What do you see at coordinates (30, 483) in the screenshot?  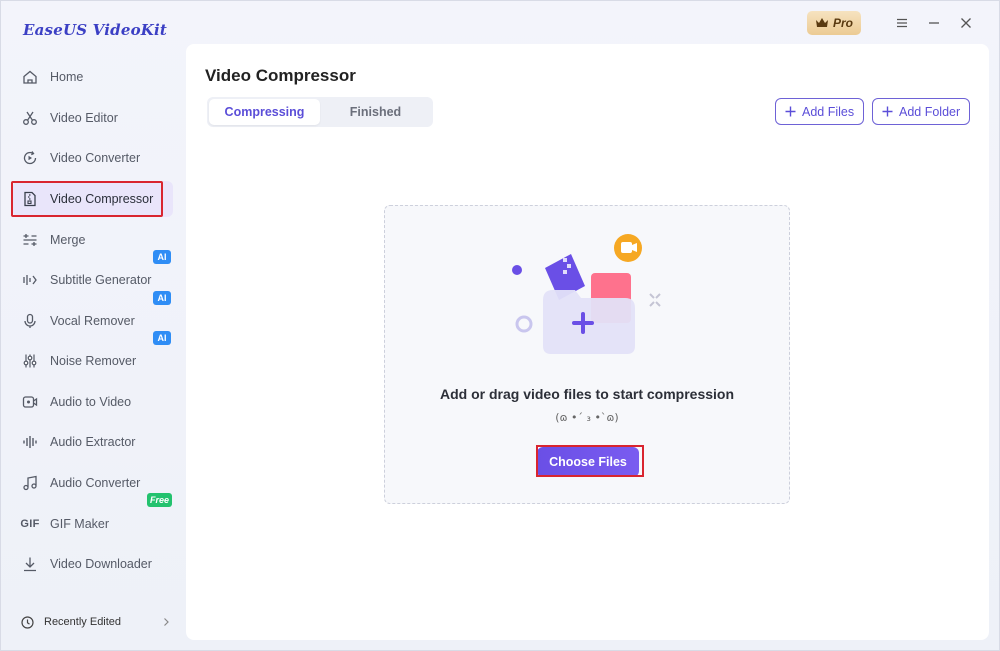 I see `music-note-icon` at bounding box center [30, 483].